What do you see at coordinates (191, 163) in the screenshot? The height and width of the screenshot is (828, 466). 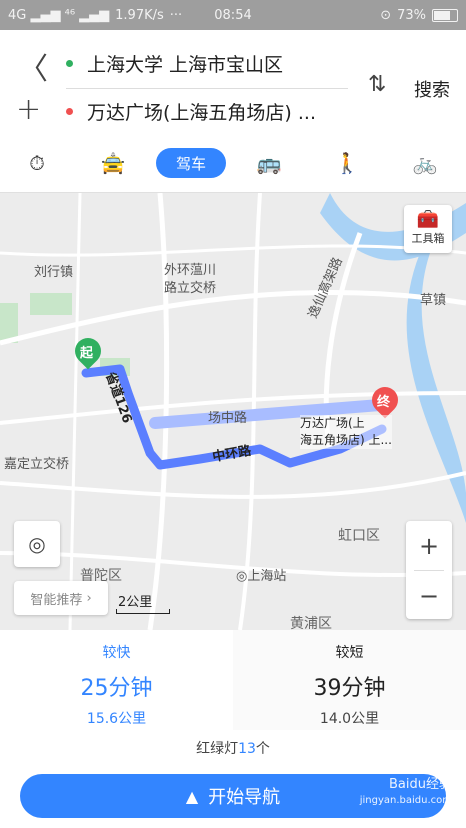 I see `tab-drive: 驾车` at bounding box center [191, 163].